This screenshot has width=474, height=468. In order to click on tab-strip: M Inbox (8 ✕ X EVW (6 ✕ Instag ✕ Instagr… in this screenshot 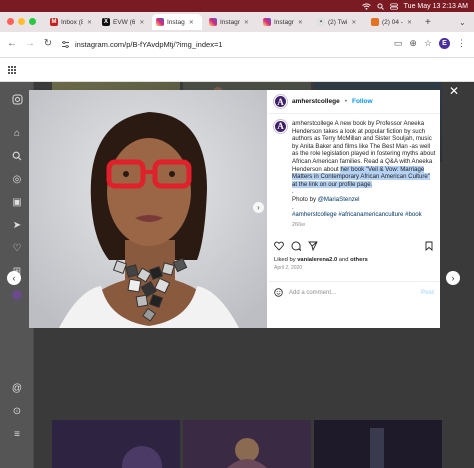, I will do `click(237, 22)`.